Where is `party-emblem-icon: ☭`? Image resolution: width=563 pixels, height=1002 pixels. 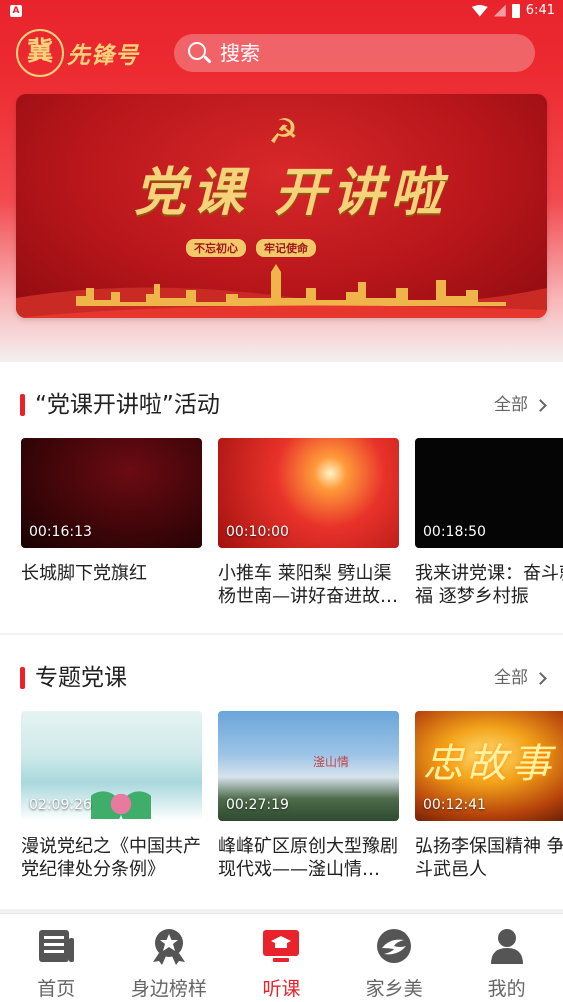 party-emblem-icon: ☭ is located at coordinates (283, 132).